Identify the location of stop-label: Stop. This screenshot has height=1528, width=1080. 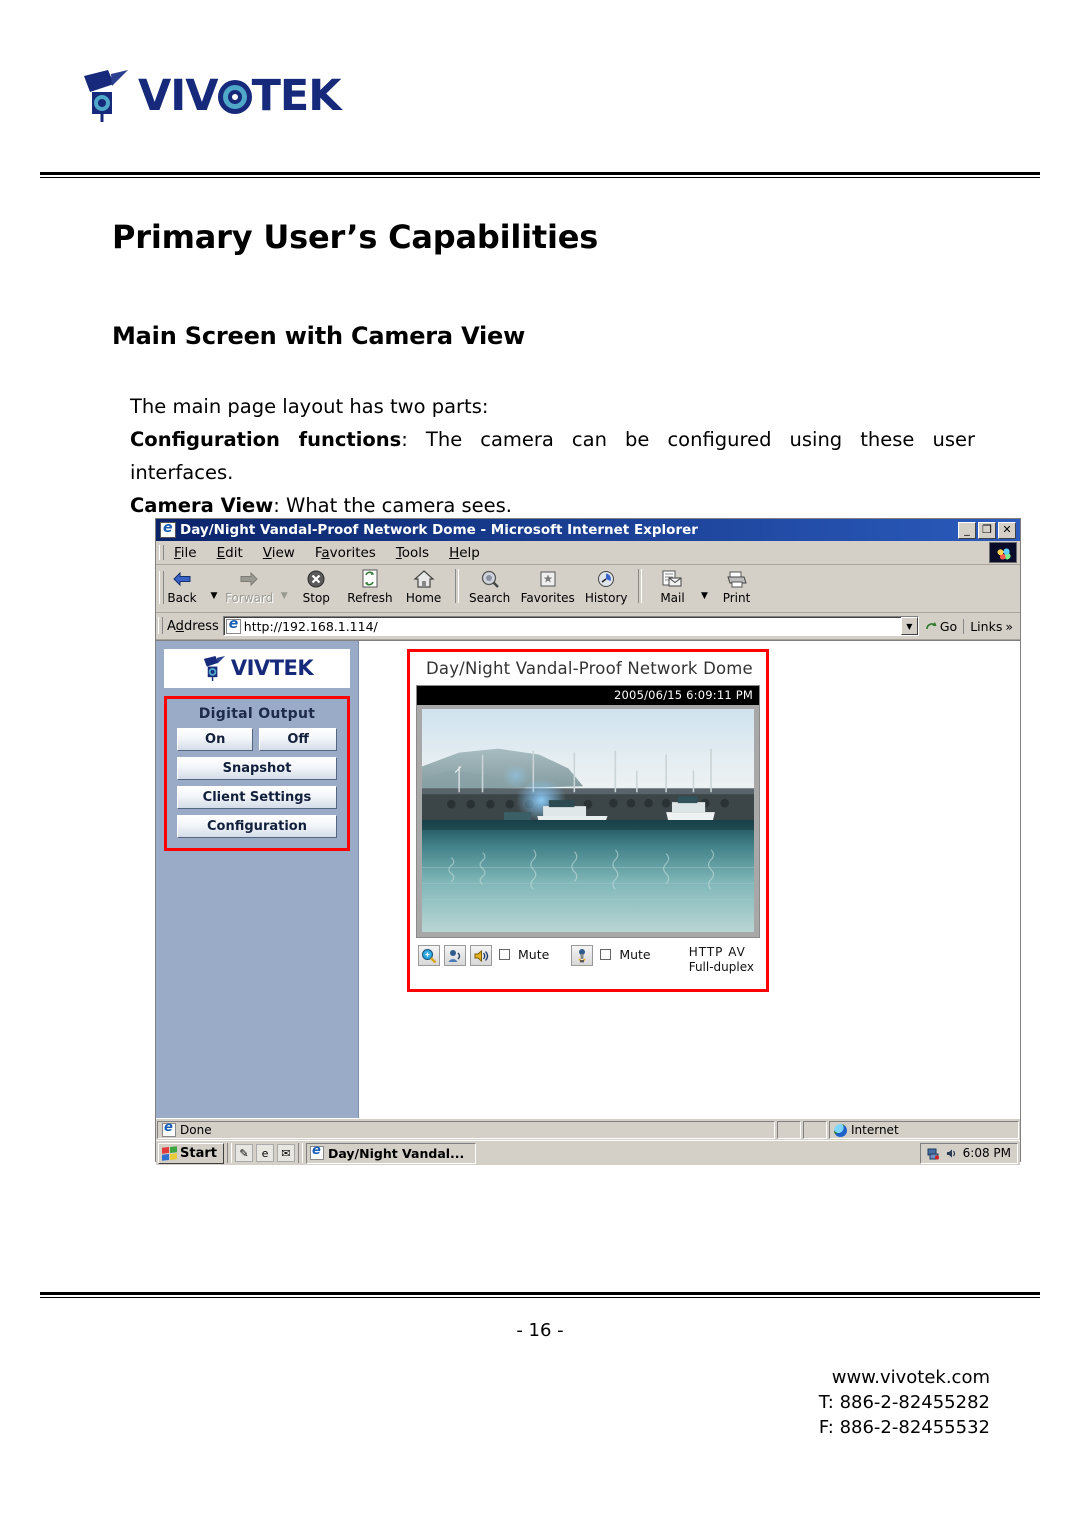
(316, 598).